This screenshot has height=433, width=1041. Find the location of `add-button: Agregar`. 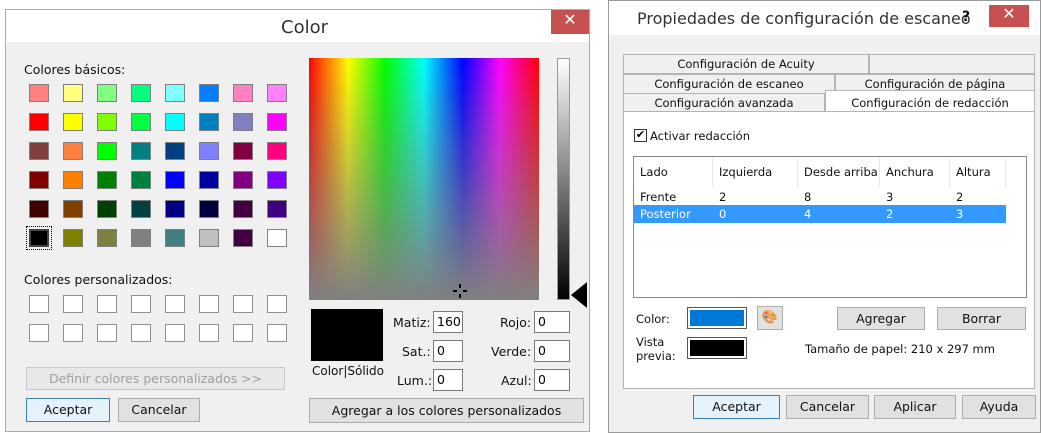

add-button: Agregar is located at coordinates (881, 318).